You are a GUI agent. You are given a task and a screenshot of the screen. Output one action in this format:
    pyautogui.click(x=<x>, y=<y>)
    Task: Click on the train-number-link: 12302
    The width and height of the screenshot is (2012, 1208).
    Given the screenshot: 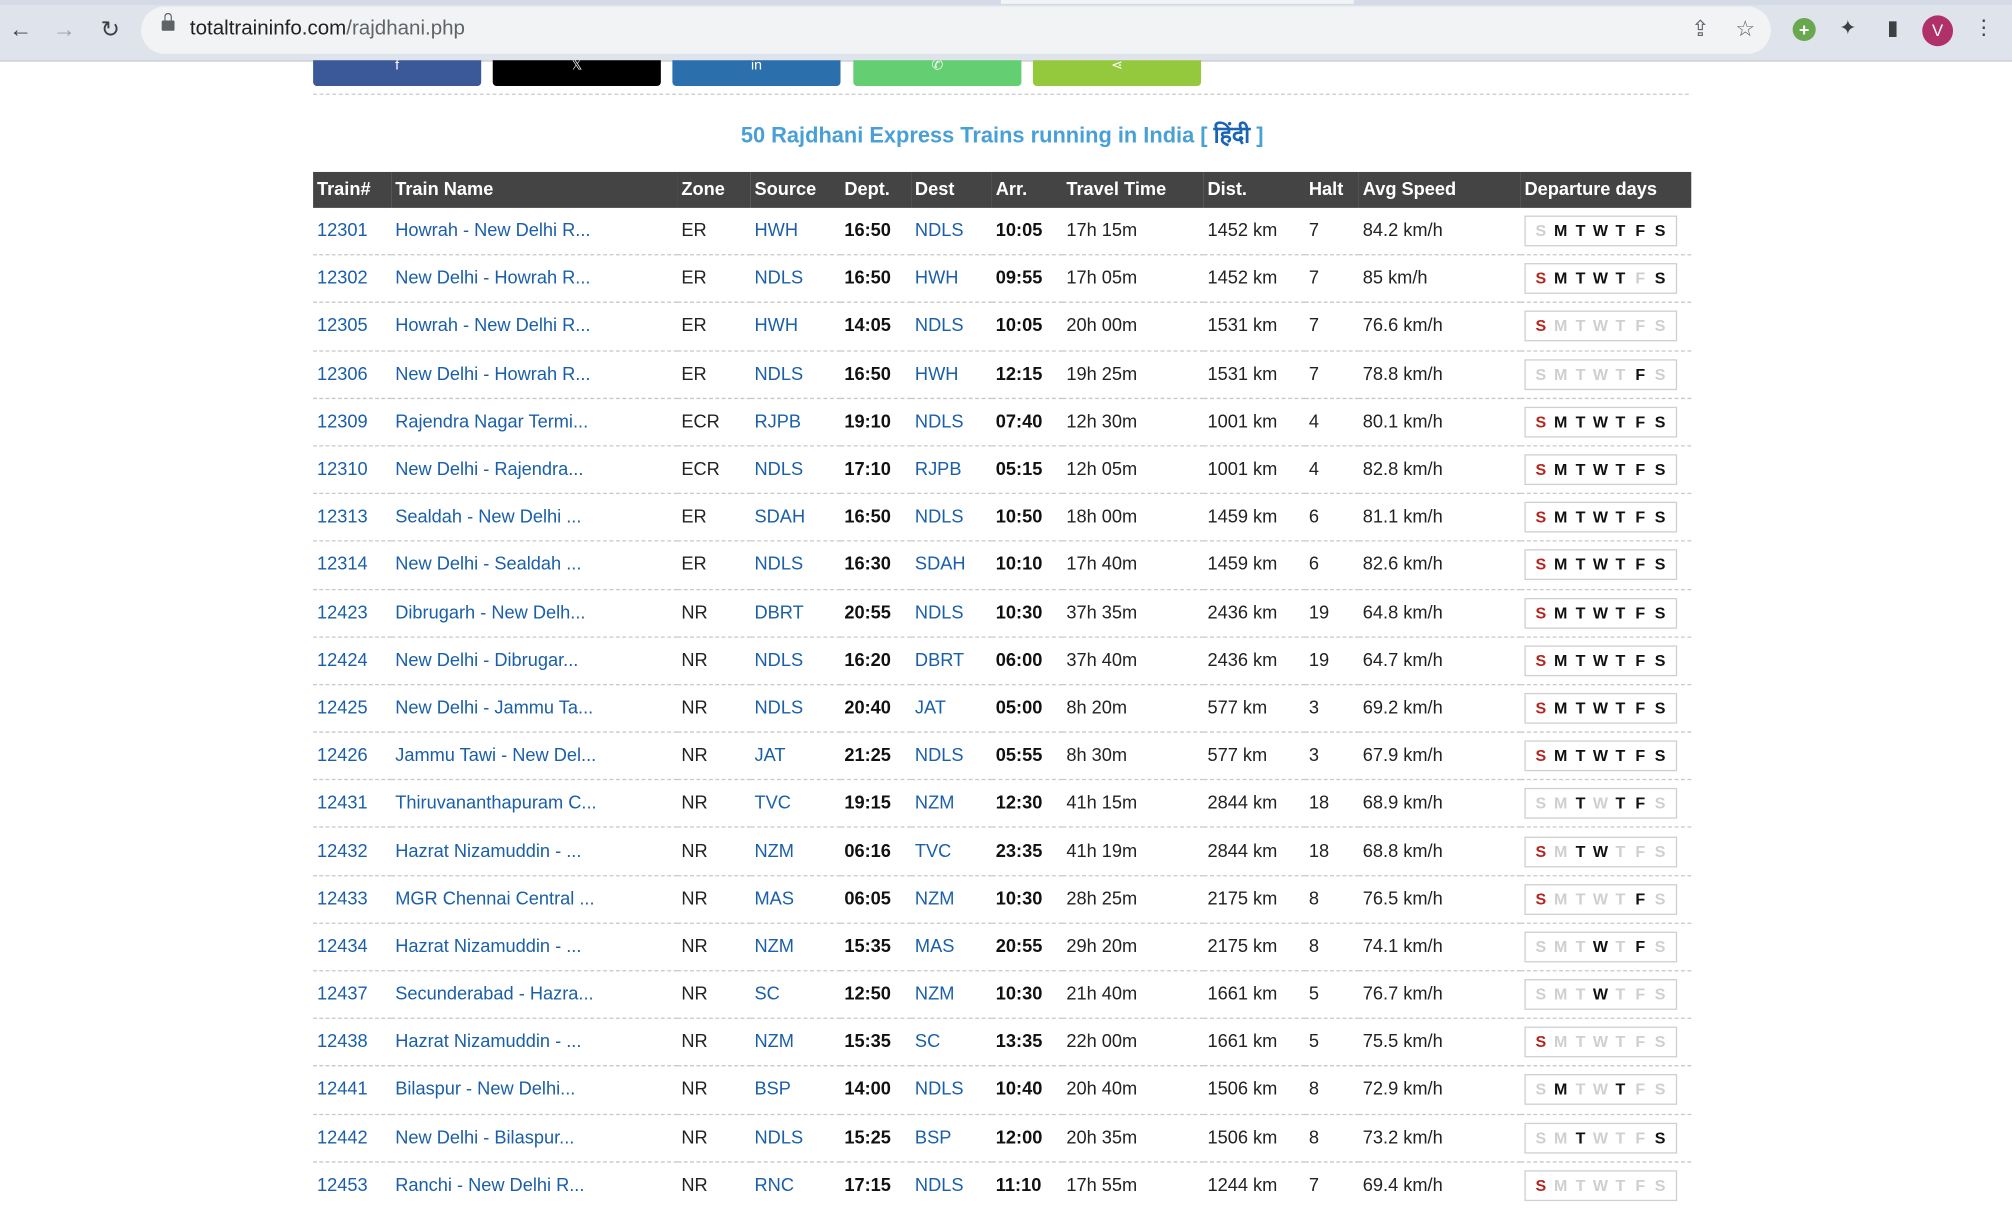 What is the action you would take?
    pyautogui.click(x=342, y=279)
    